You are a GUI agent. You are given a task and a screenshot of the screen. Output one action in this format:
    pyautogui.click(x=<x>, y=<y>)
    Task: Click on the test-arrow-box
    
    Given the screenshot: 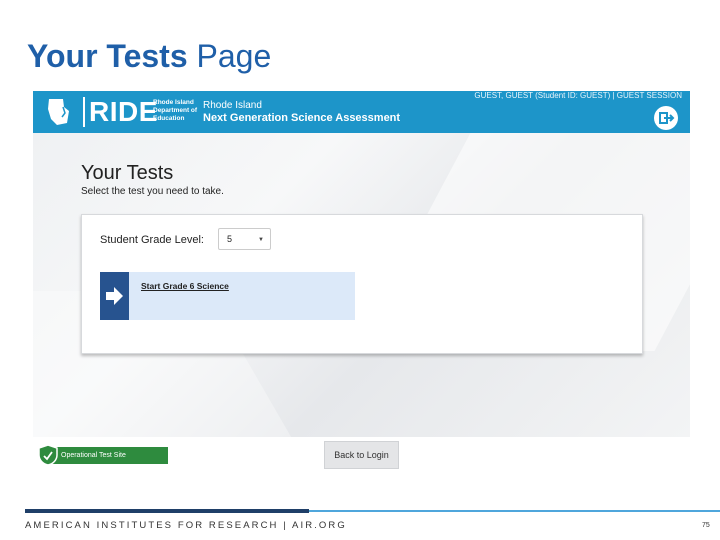 What is the action you would take?
    pyautogui.click(x=114, y=296)
    